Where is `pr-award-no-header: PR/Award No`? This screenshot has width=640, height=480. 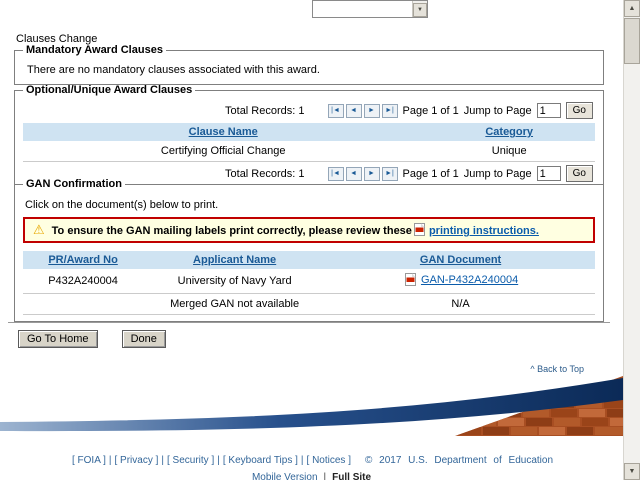
pr-award-no-header: PR/Award No is located at coordinates (82, 260).